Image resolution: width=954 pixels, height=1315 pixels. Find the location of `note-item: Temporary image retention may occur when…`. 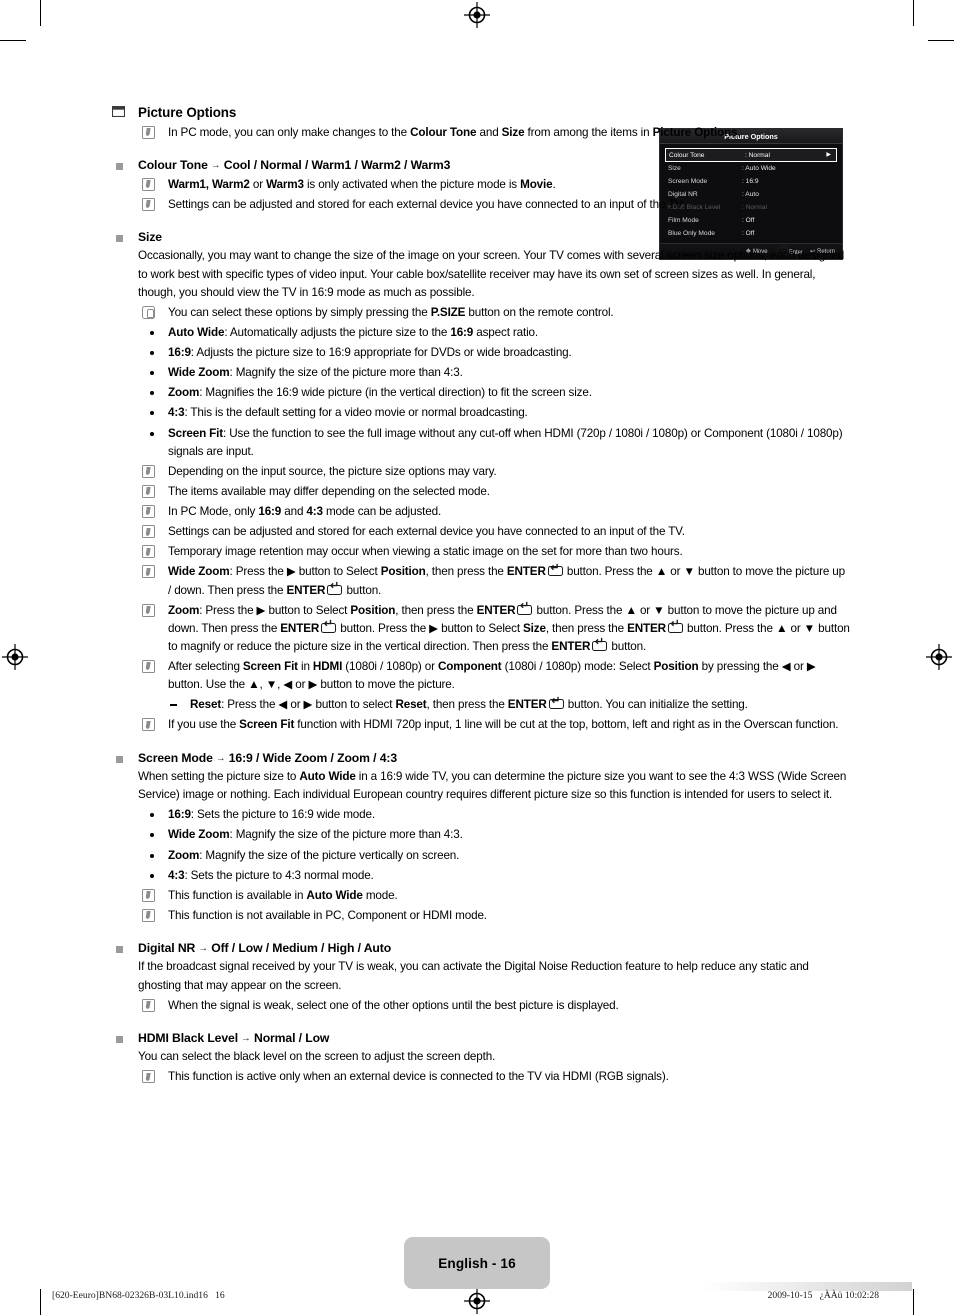

note-item: Temporary image retention may occur when… is located at coordinates (494, 552).